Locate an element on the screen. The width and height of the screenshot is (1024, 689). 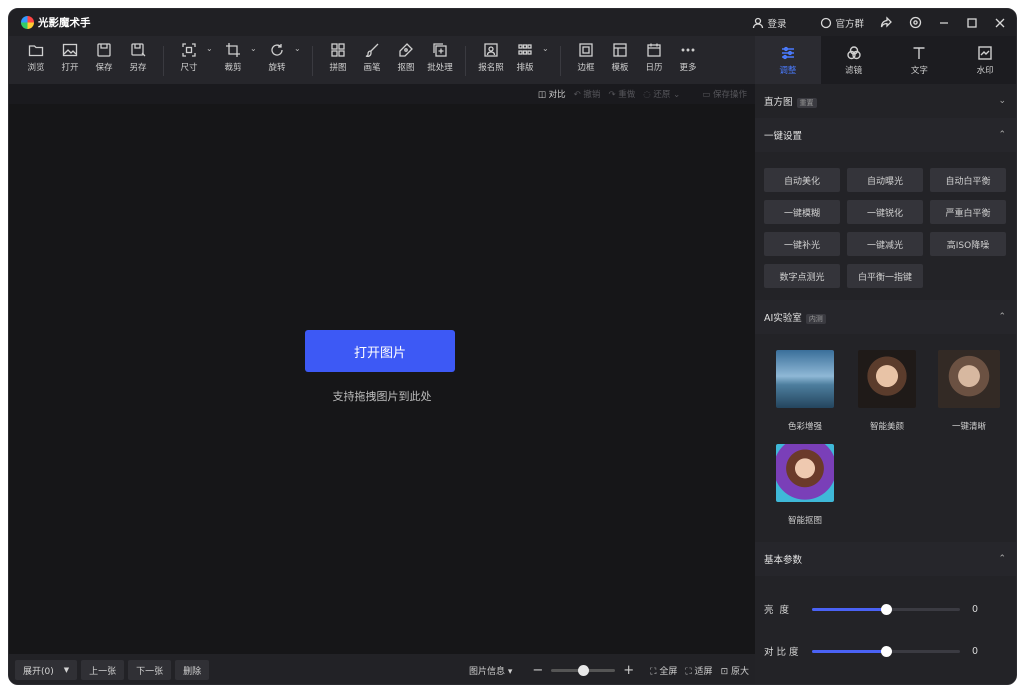
drop-hint: 支持拖拽图片到此处 is located at coordinates (382, 396).